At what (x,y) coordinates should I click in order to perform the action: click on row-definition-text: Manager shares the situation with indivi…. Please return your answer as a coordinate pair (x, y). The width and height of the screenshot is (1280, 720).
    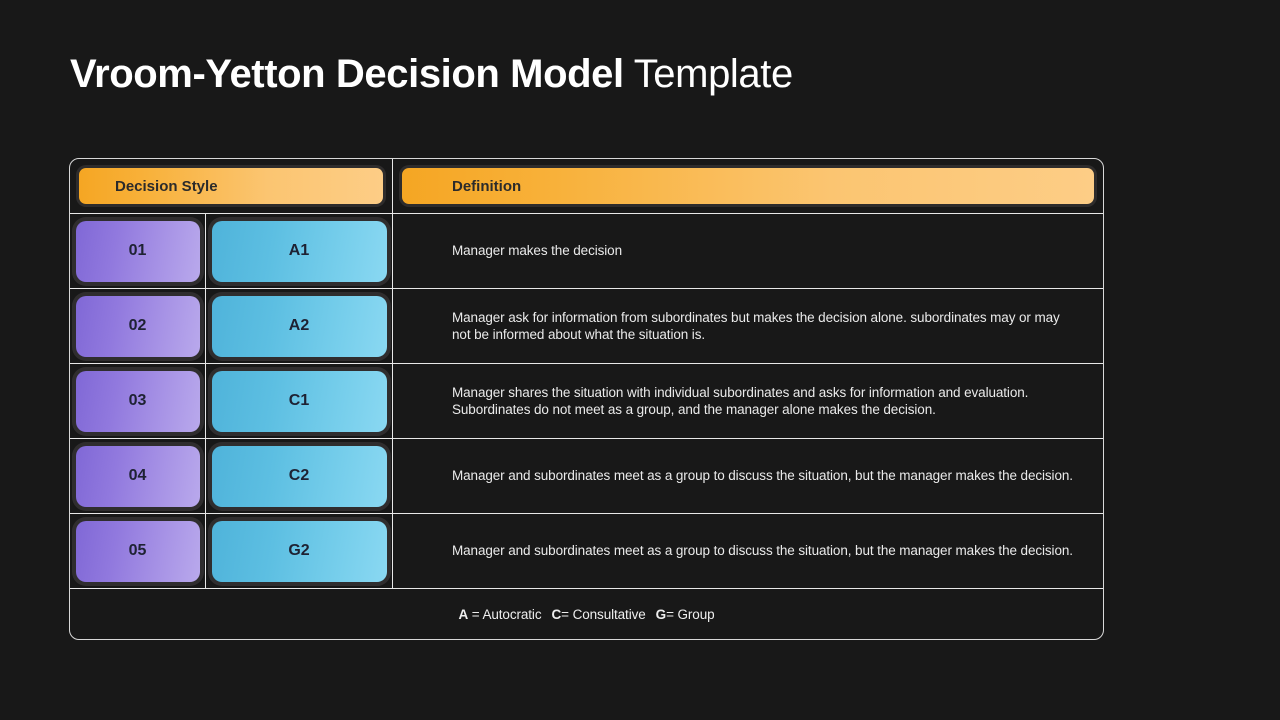
    Looking at the image, I should click on (740, 401).